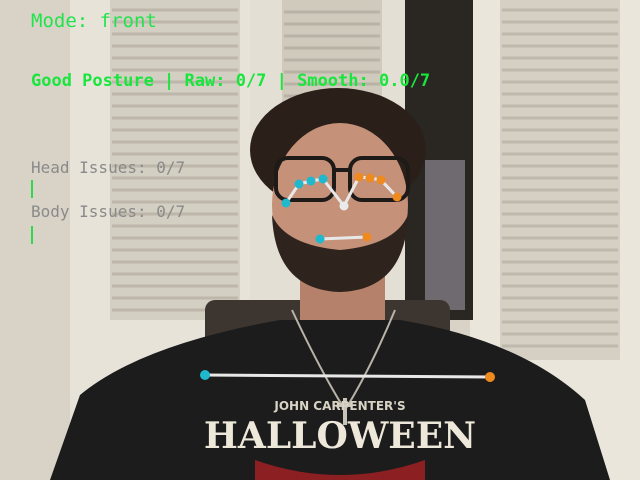 Image resolution: width=640 pixels, height=480 pixels. Describe the element at coordinates (205, 375) in the screenshot. I see `left-shoulder-keypoint` at that location.